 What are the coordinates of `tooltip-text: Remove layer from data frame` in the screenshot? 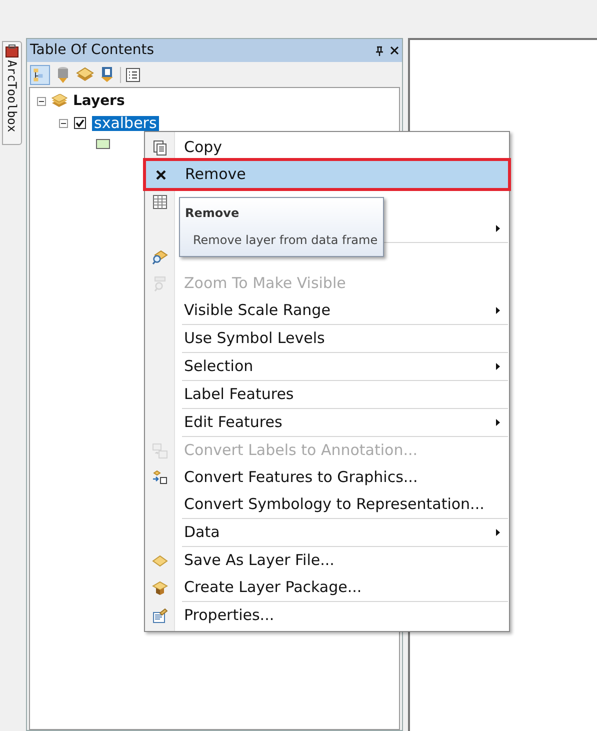 It's located at (285, 240).